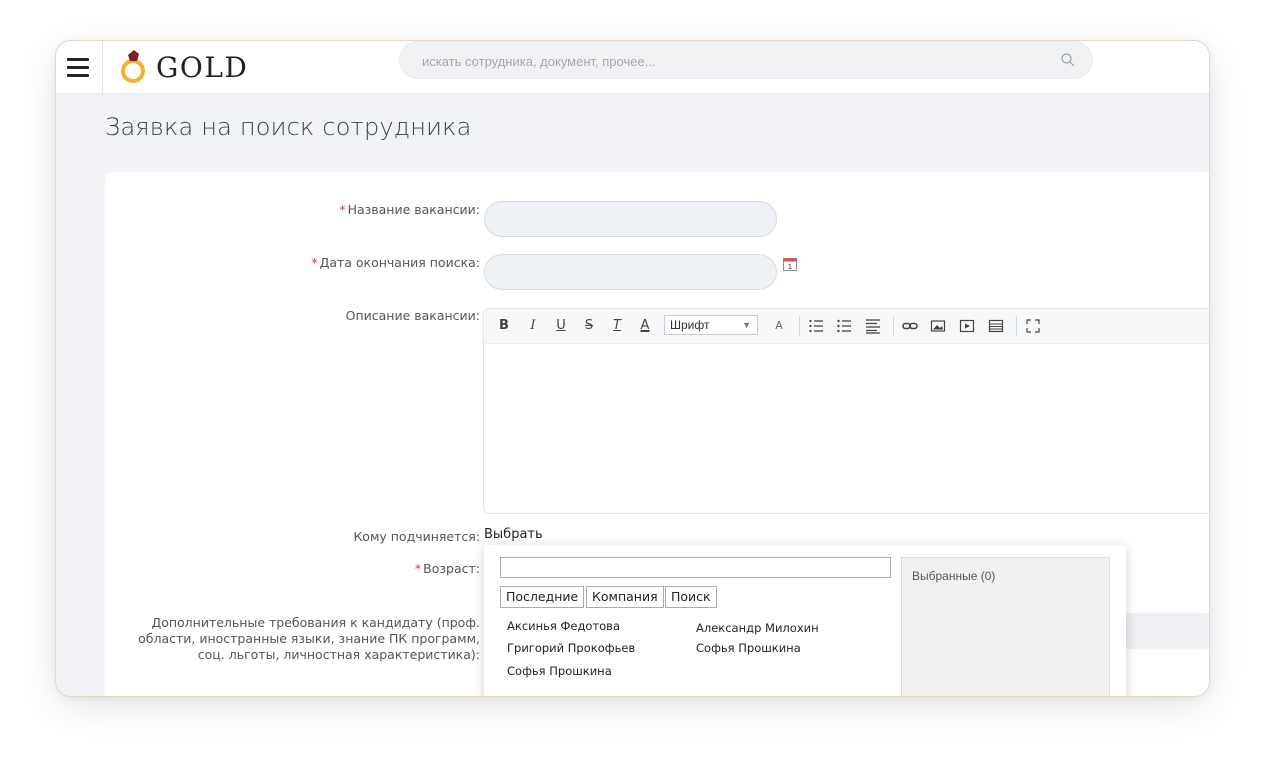  I want to click on strikethrough-button: S, so click(589, 326).